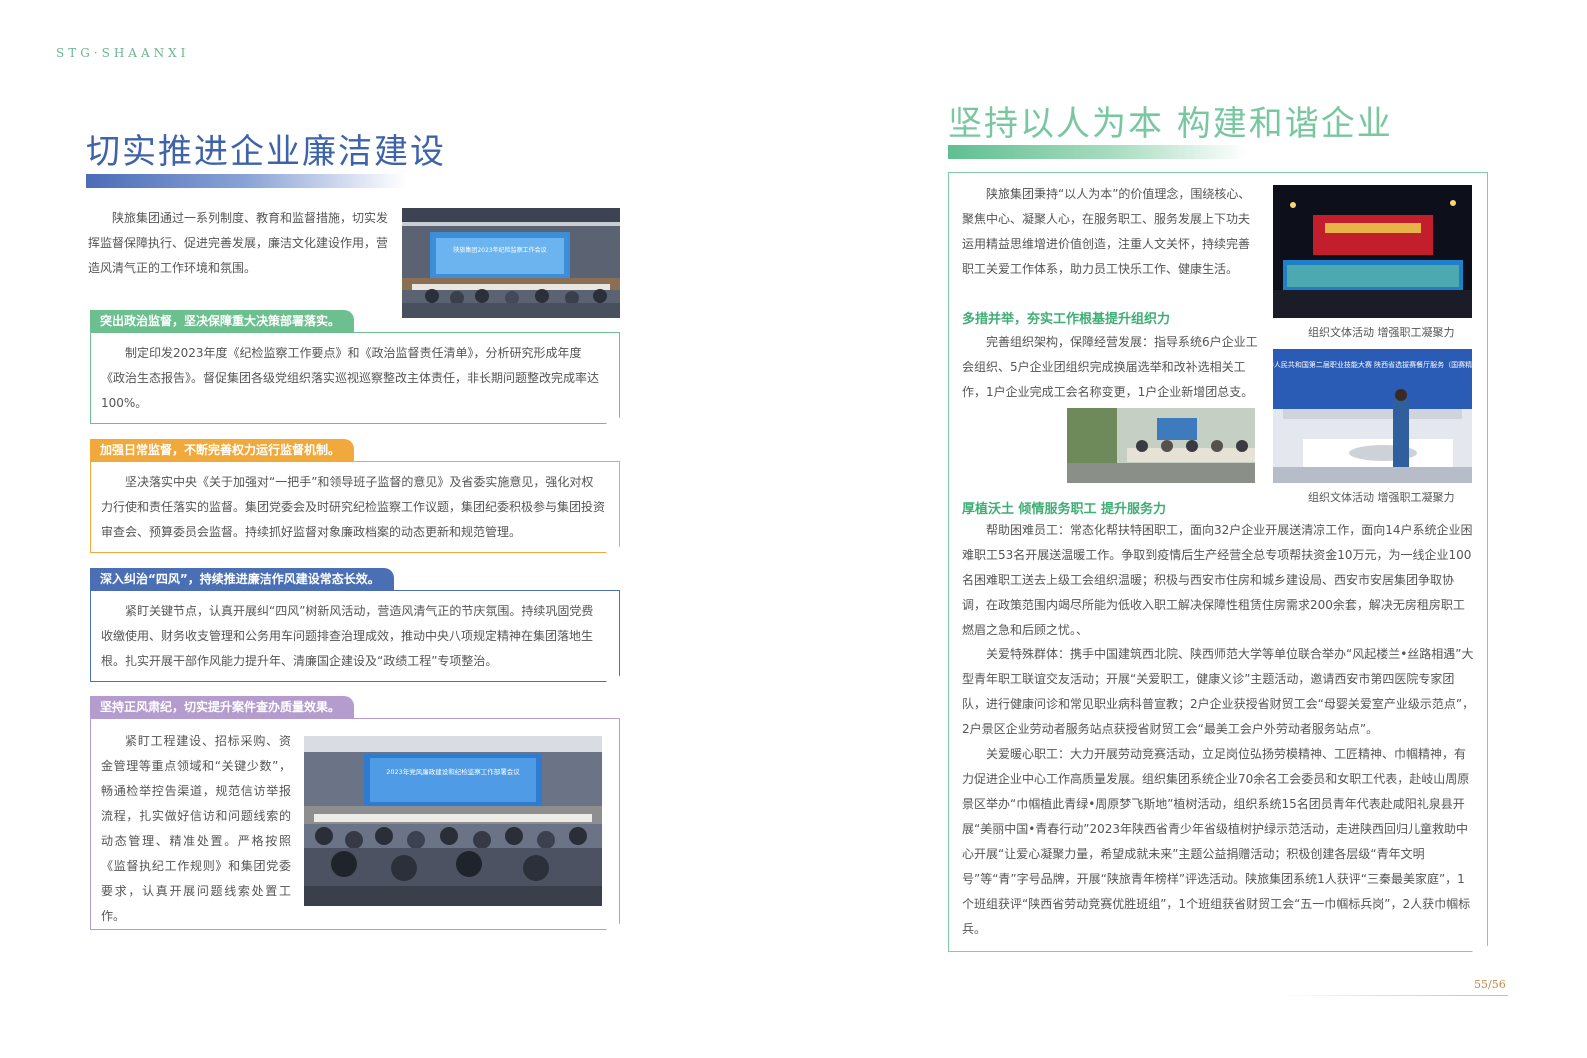 The image size is (1587, 1058). What do you see at coordinates (1066, 319) in the screenshot?
I see `right-heading-organization: 多措并举，夯实工作根基提升组织力` at bounding box center [1066, 319].